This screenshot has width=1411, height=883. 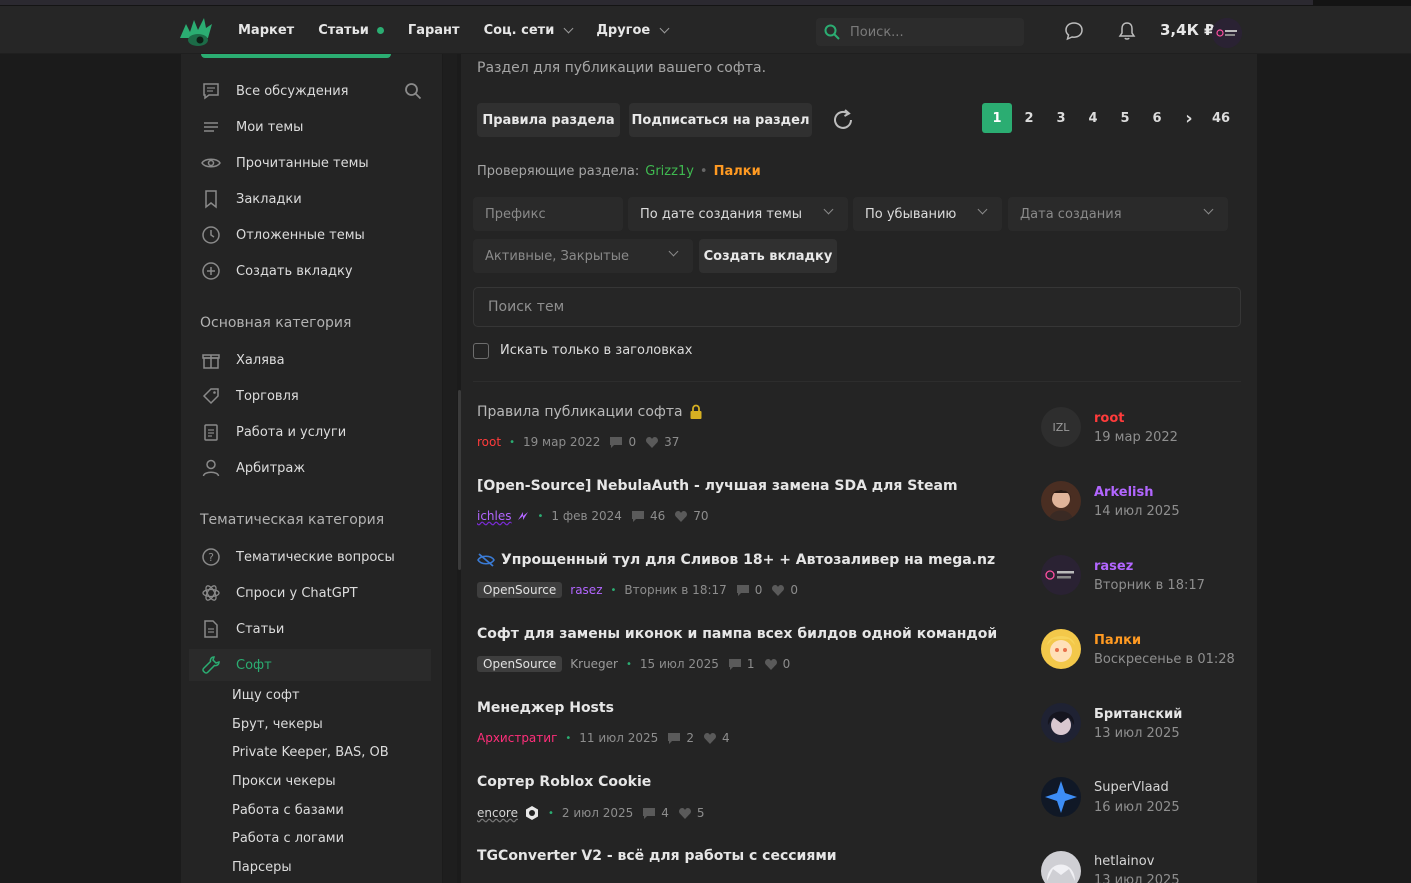 I want to click on create-tab-button: Создать вкладку, so click(x=768, y=256).